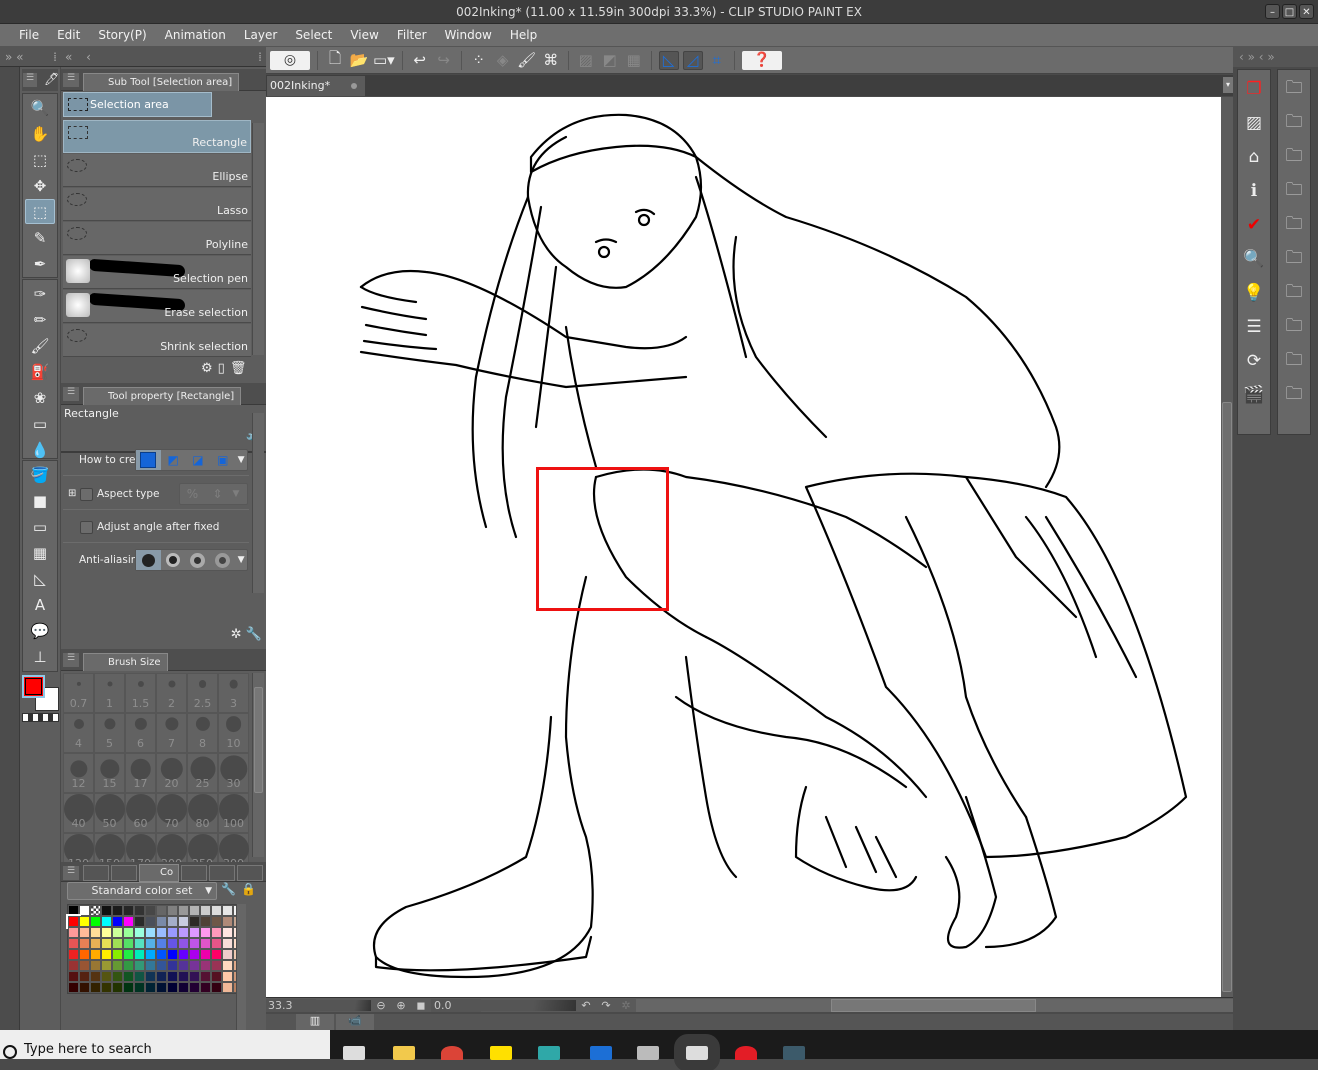 This screenshot has height=1070, width=1318. What do you see at coordinates (444, 60) in the screenshot?
I see `redo-button: ↪` at bounding box center [444, 60].